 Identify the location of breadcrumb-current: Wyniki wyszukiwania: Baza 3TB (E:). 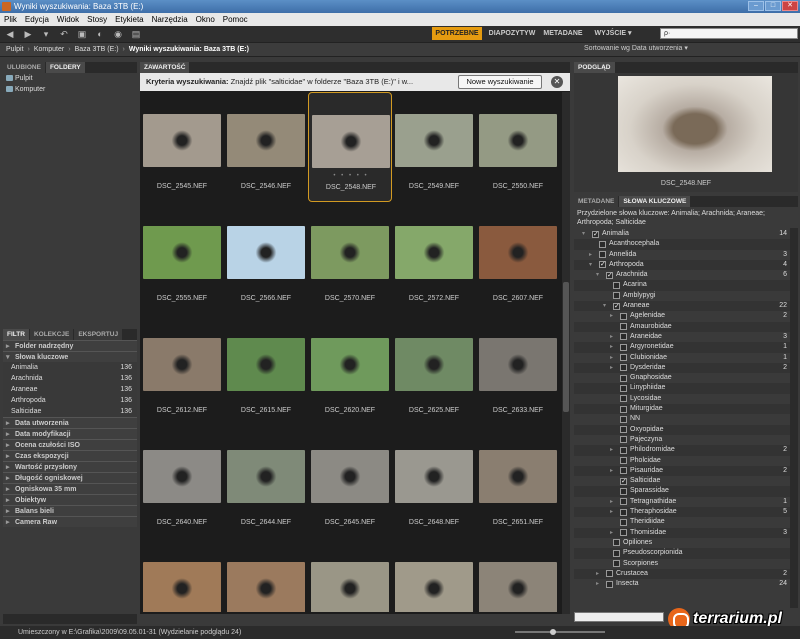
(189, 49).